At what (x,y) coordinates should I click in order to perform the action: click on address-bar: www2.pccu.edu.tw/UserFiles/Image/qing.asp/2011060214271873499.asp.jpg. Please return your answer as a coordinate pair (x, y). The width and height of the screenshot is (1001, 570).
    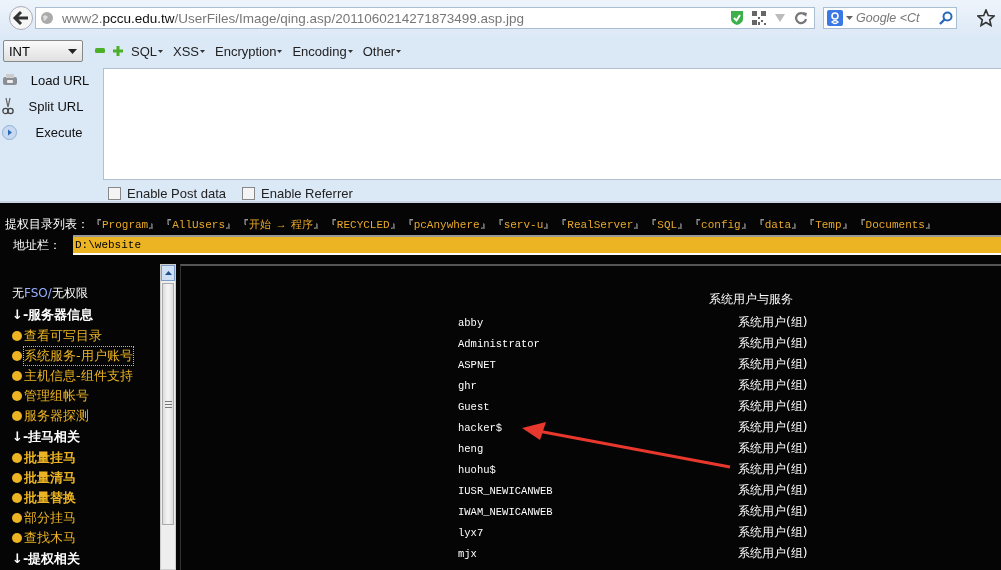
    Looking at the image, I should click on (425, 18).